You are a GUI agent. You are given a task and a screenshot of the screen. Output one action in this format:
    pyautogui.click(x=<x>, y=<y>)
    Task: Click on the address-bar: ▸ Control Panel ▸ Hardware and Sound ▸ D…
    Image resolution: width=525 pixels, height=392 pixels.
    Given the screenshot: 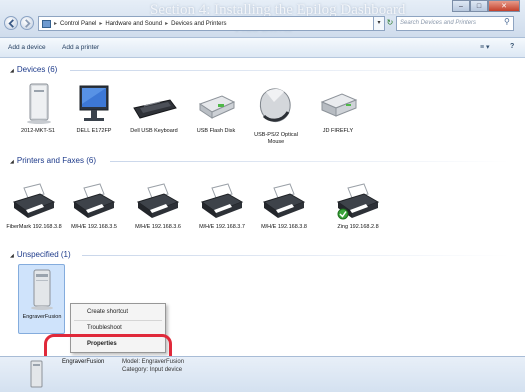 What is the action you would take?
    pyautogui.click(x=206, y=23)
    